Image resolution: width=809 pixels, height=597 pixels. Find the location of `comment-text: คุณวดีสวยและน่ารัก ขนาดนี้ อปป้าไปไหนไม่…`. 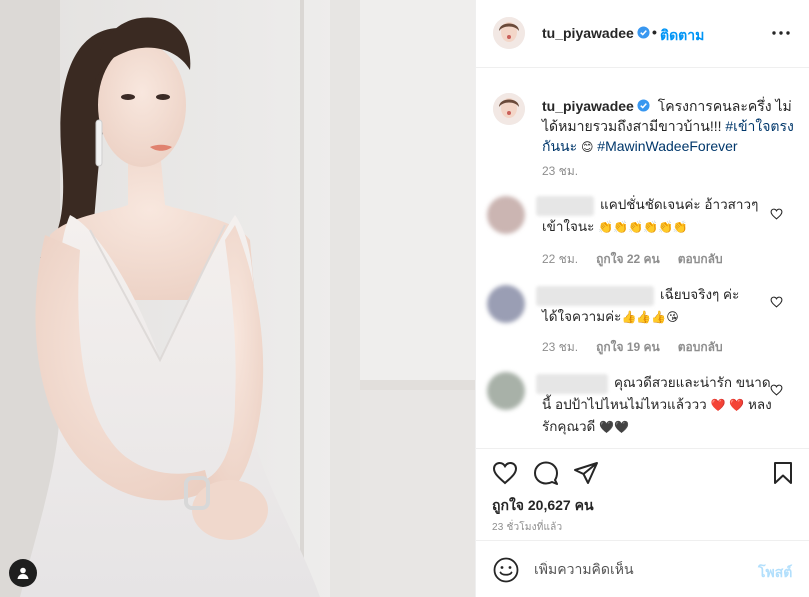

comment-text: คุณวดีสวยและน่ารัก ขนาดนี้ อปป้าไปไหนไม่… is located at coordinates (657, 404).